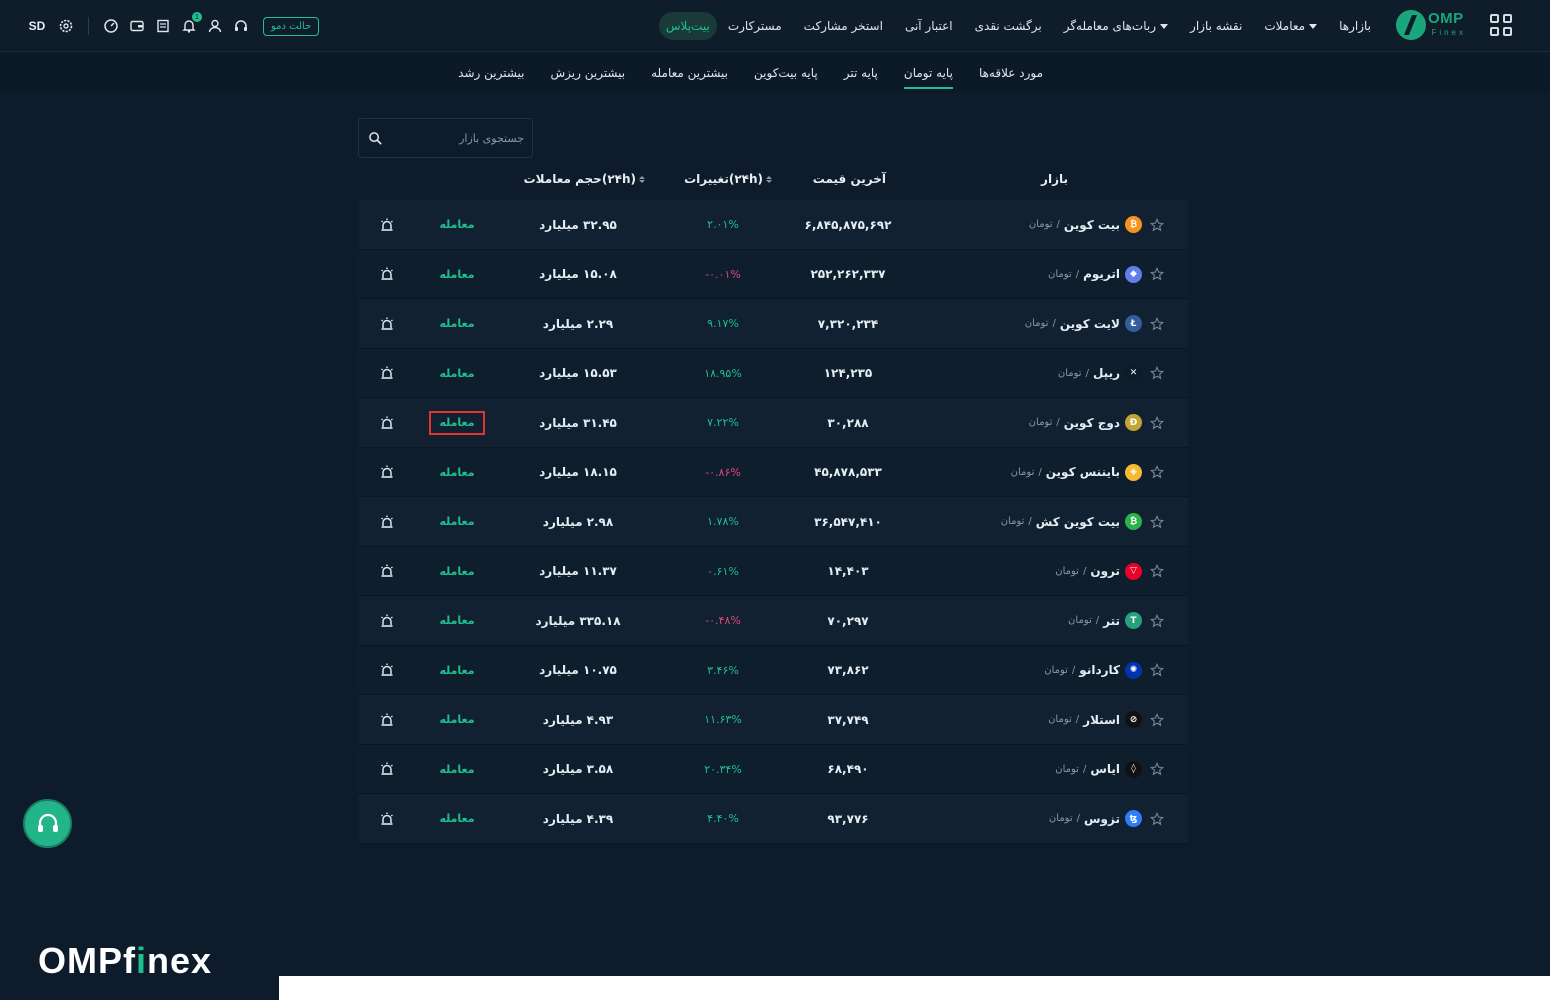  I want to click on nav-item: نقشه بازار, so click(1216, 26).